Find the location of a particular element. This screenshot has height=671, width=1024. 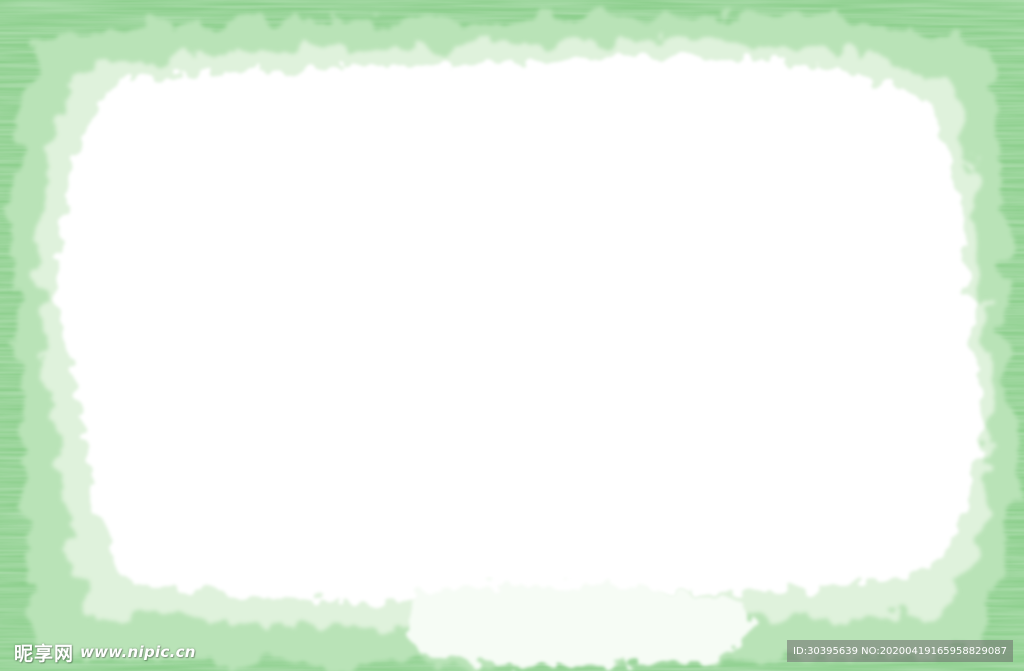

image-id-text: ID:30395639 NO:20200419165958829087 is located at coordinates (900, 651).